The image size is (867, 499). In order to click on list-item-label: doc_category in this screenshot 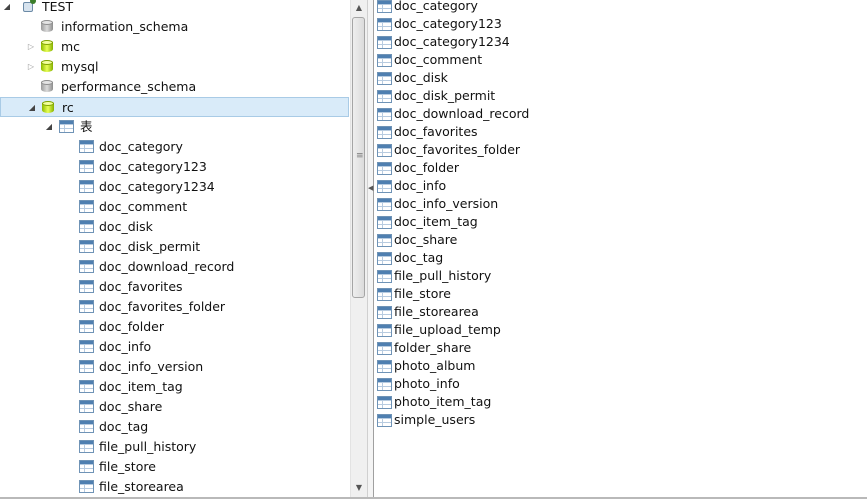, I will do `click(436, 6)`.